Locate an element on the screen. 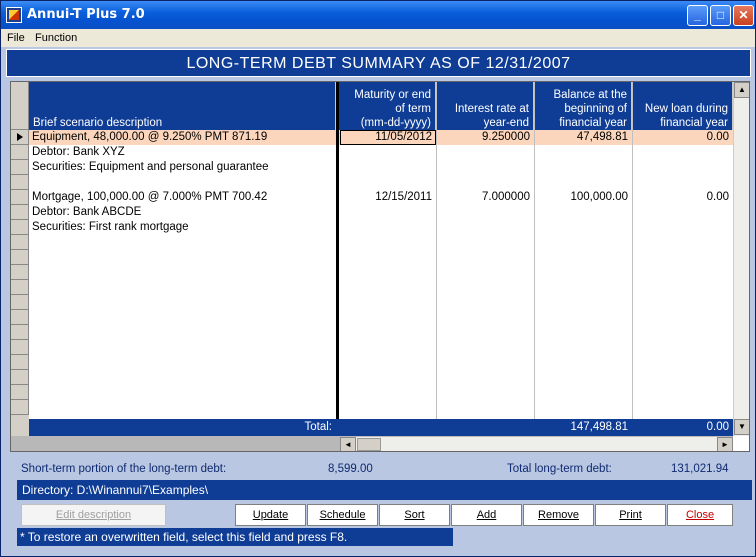 Image resolution: width=756 pixels, height=557 pixels. print-button: Print is located at coordinates (630, 515).